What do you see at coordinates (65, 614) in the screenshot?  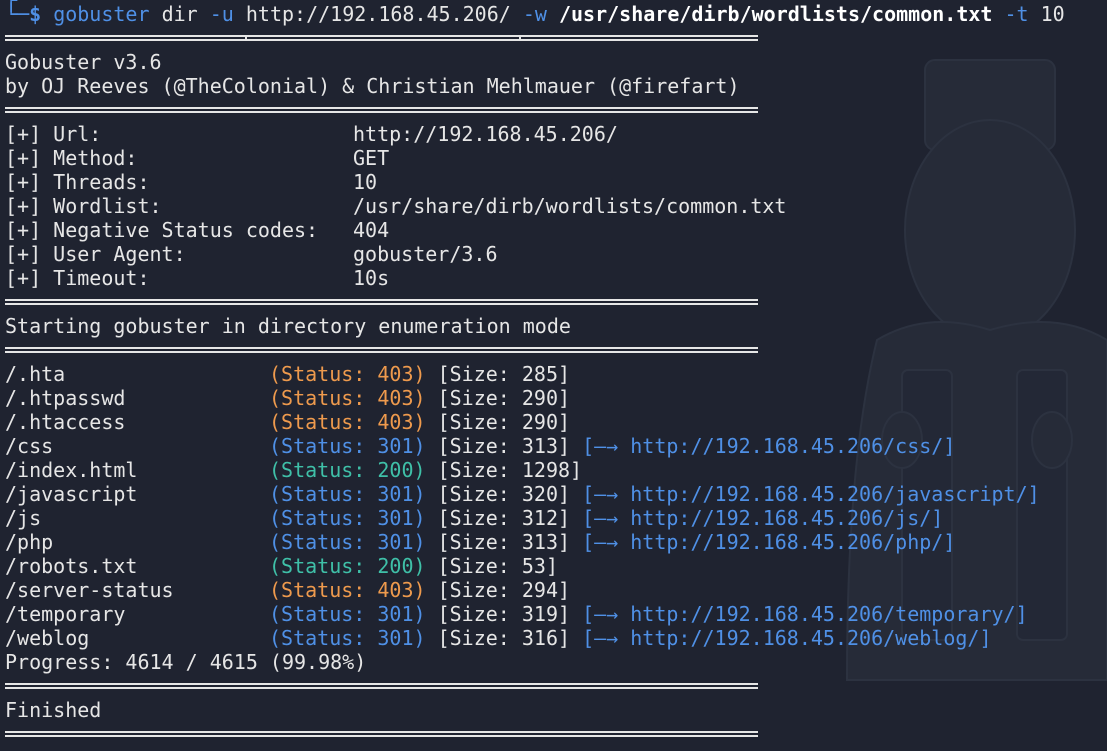 I see `result-path: /temporary` at bounding box center [65, 614].